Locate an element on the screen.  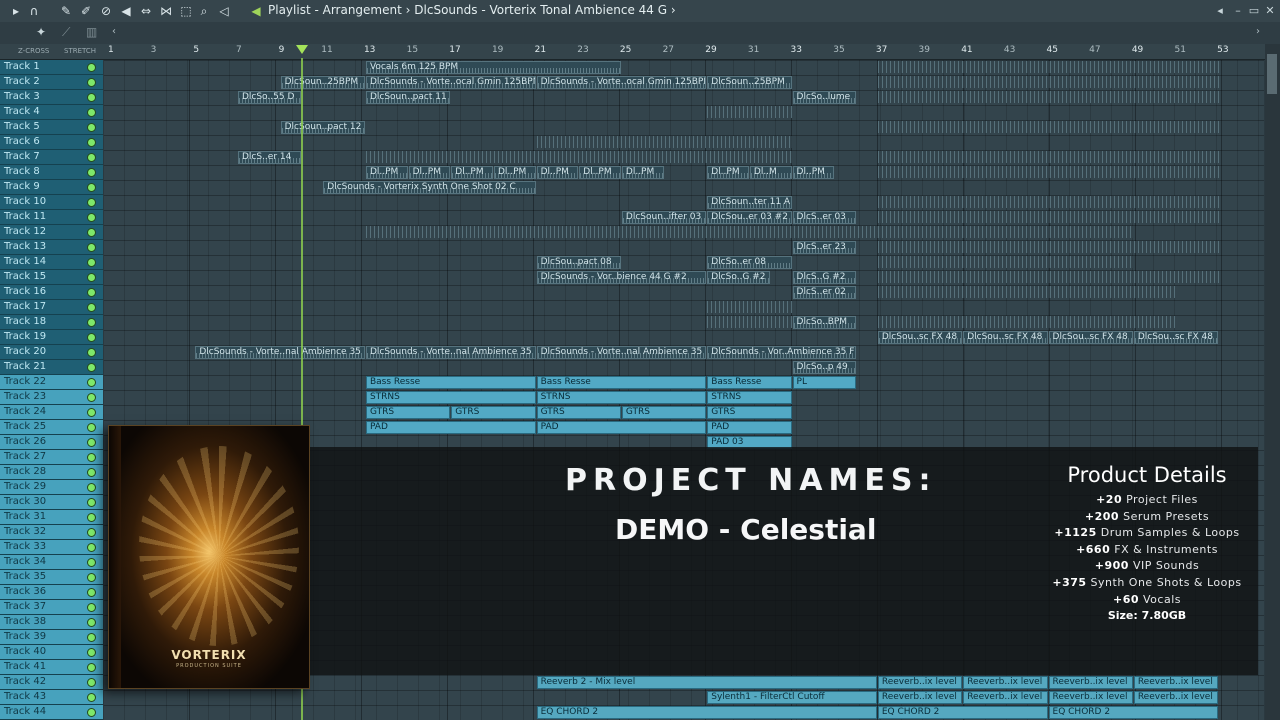
audio-clip: DlcSounds - Vor..Ambience 35 F is located at coordinates (781, 352).